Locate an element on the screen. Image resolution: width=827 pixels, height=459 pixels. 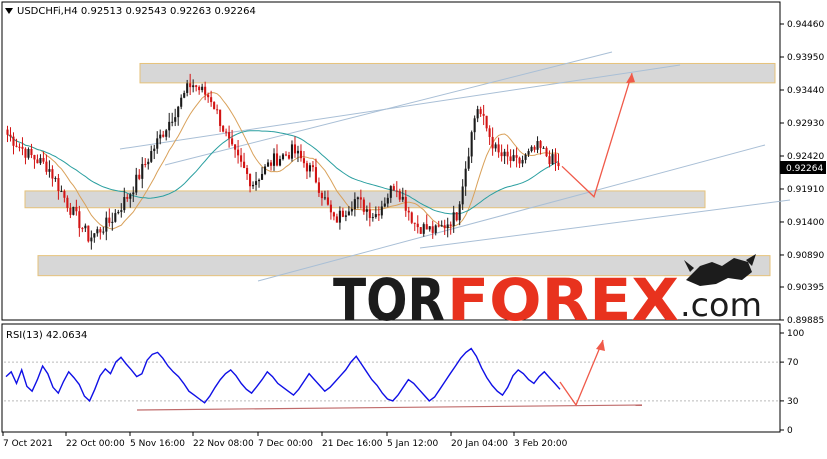
price-axis-label: 0.90890 is located at coordinates (805, 256).